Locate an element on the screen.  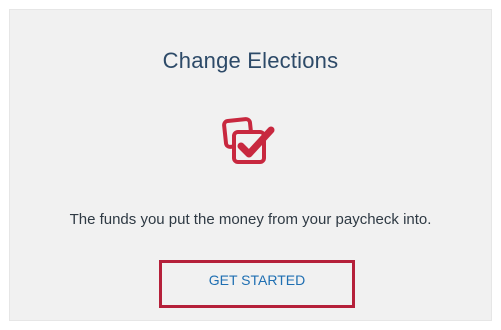
card-title: Change Elections is located at coordinates (250, 60).